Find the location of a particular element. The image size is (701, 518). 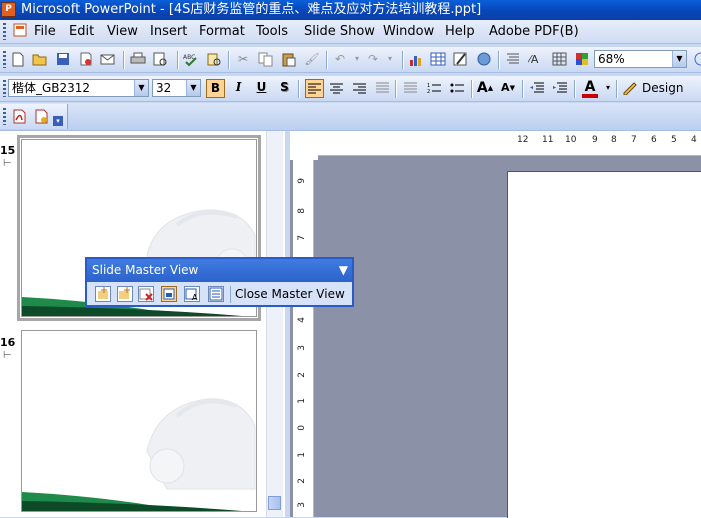

undo-icon: ↶ is located at coordinates (340, 59).